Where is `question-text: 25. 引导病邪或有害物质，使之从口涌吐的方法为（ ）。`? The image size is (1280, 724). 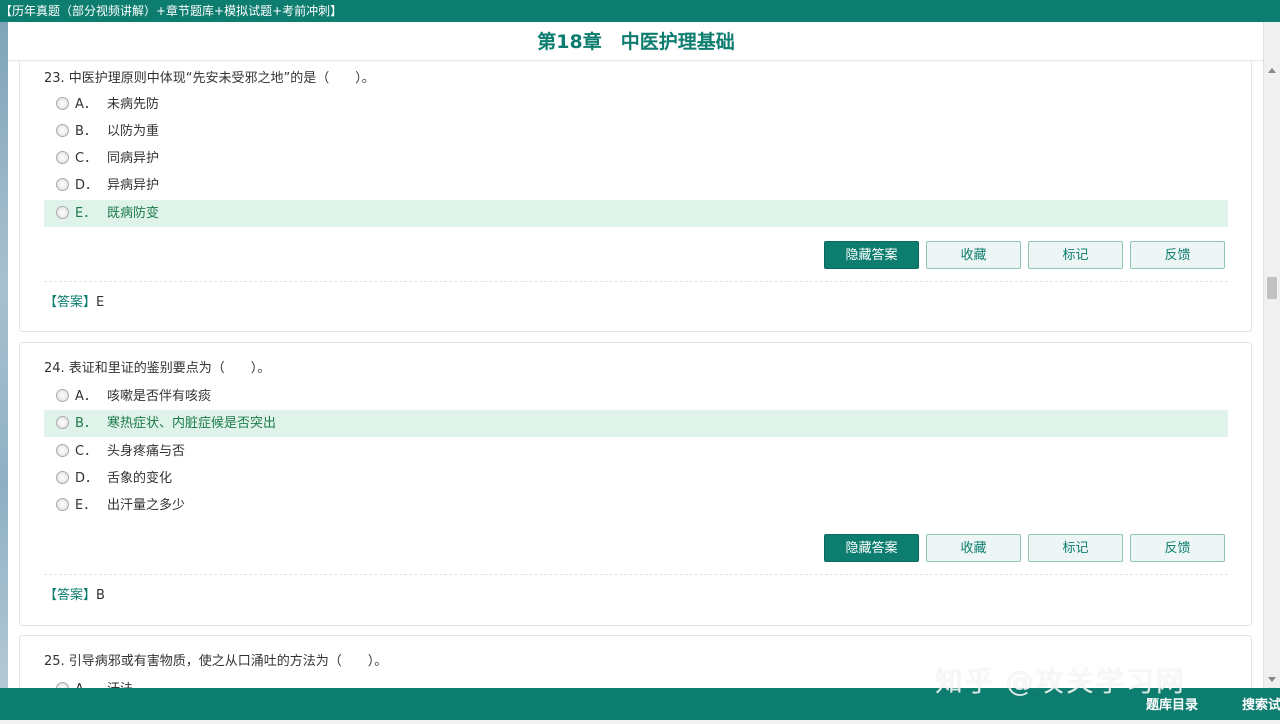 question-text: 25. 引导病邪或有害物质，使之从口涌吐的方法为（ ）。 is located at coordinates (216, 661).